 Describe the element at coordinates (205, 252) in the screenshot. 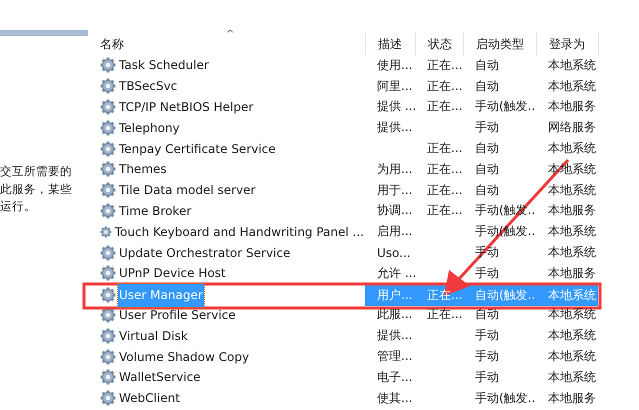

I see `service-name: Update Orchestrator Service` at that location.